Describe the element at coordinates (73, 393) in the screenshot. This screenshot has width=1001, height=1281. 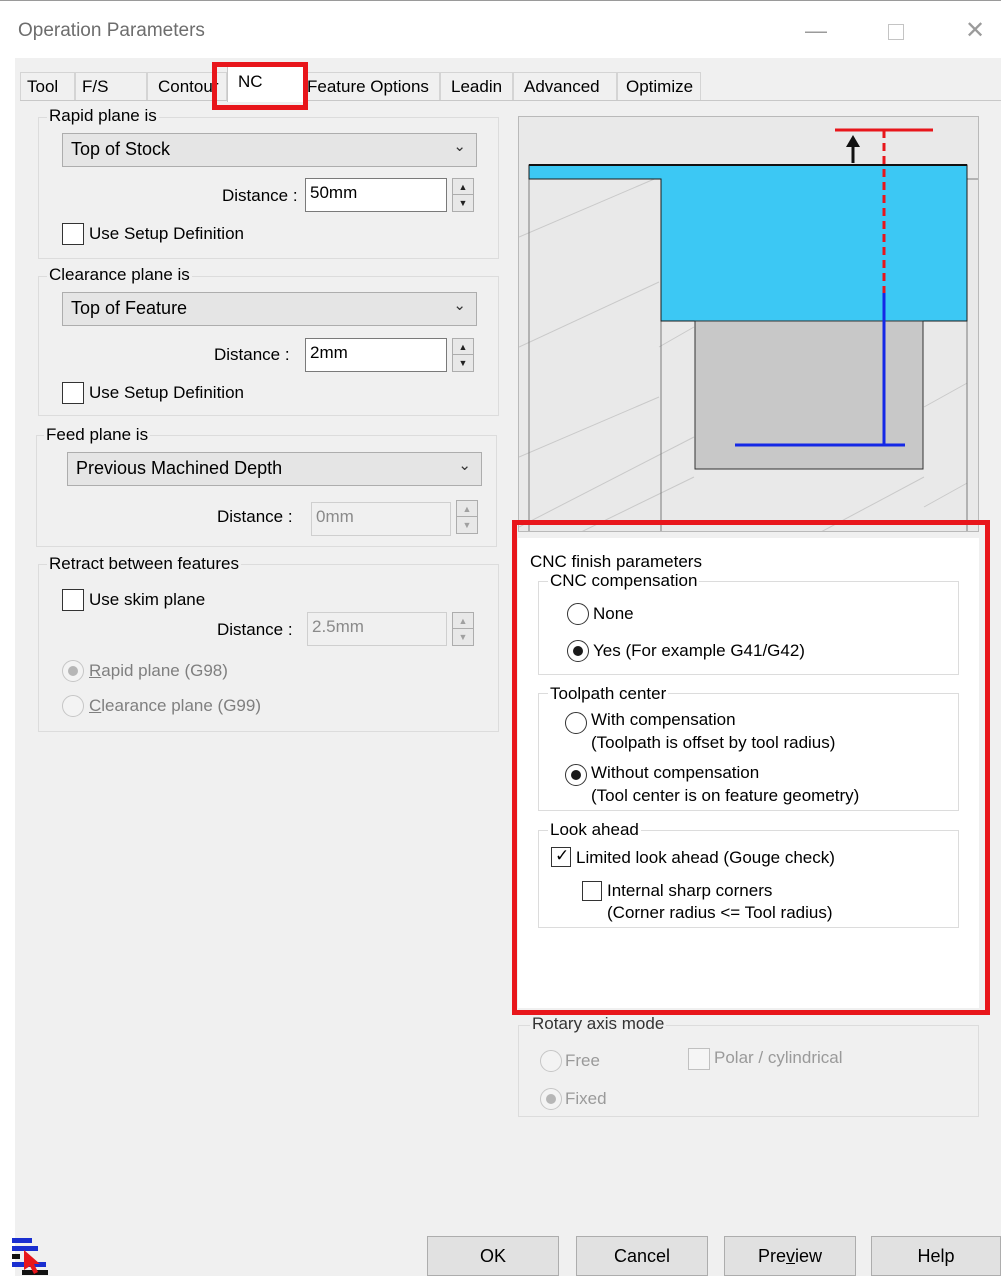
I see `clearance-use-setup-checkbox` at that location.